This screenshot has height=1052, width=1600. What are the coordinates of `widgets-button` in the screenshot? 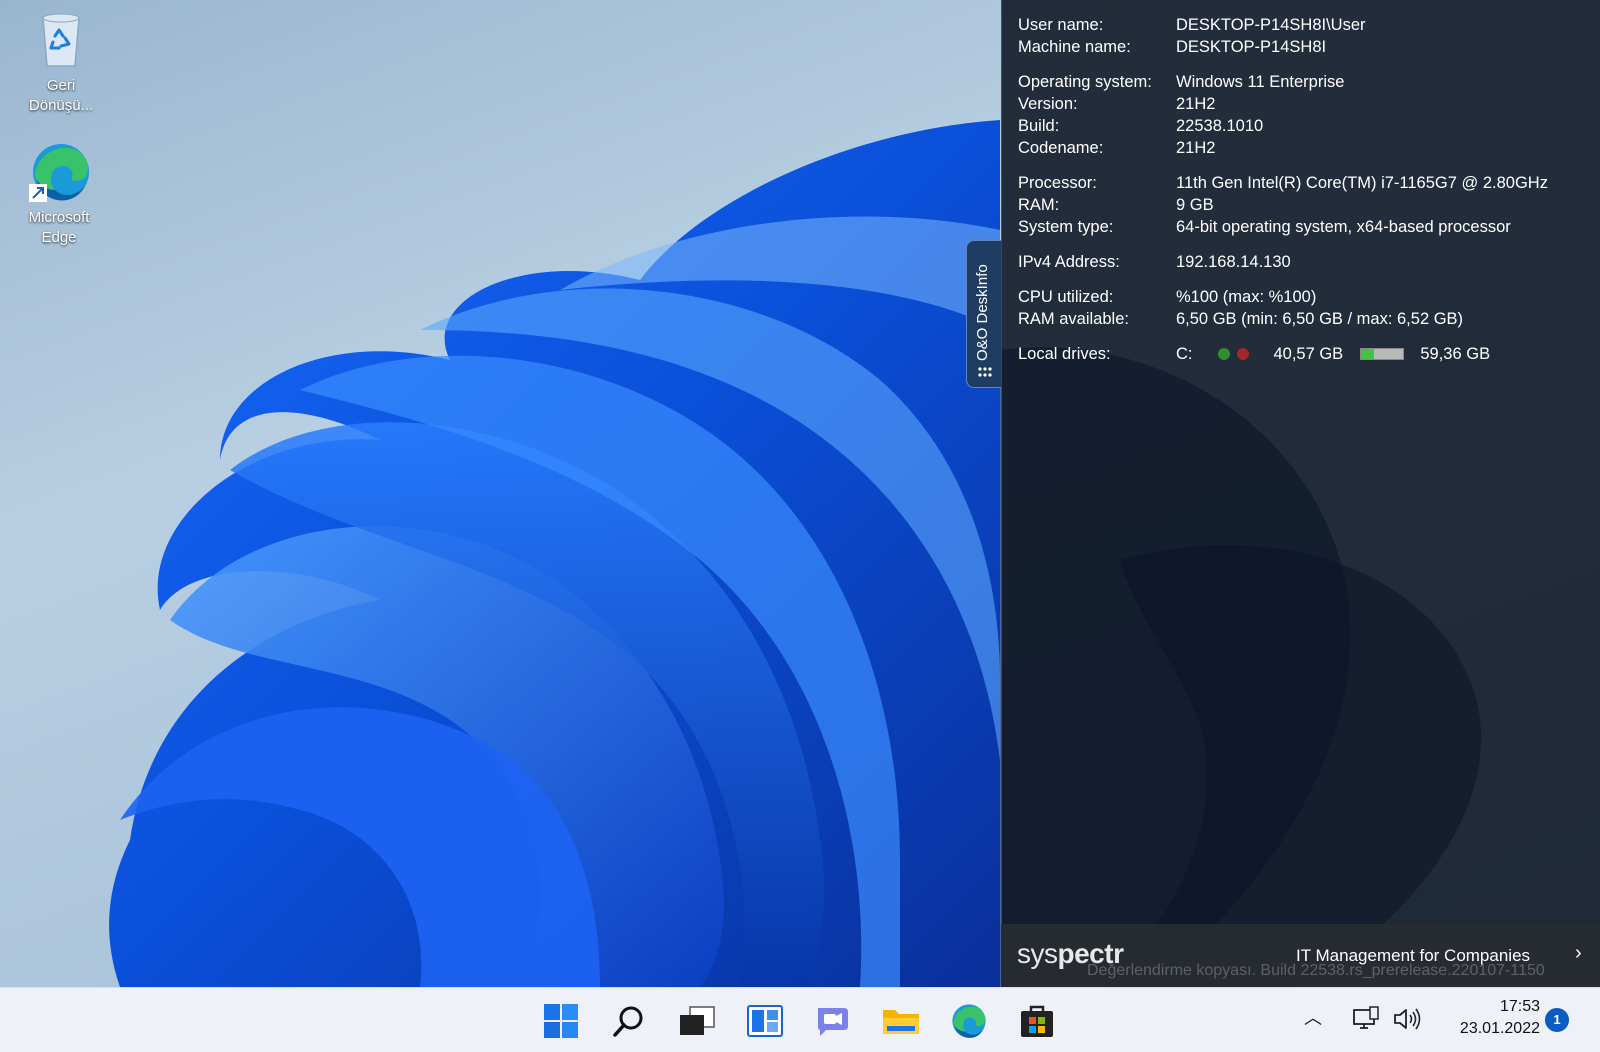 It's located at (765, 1021).